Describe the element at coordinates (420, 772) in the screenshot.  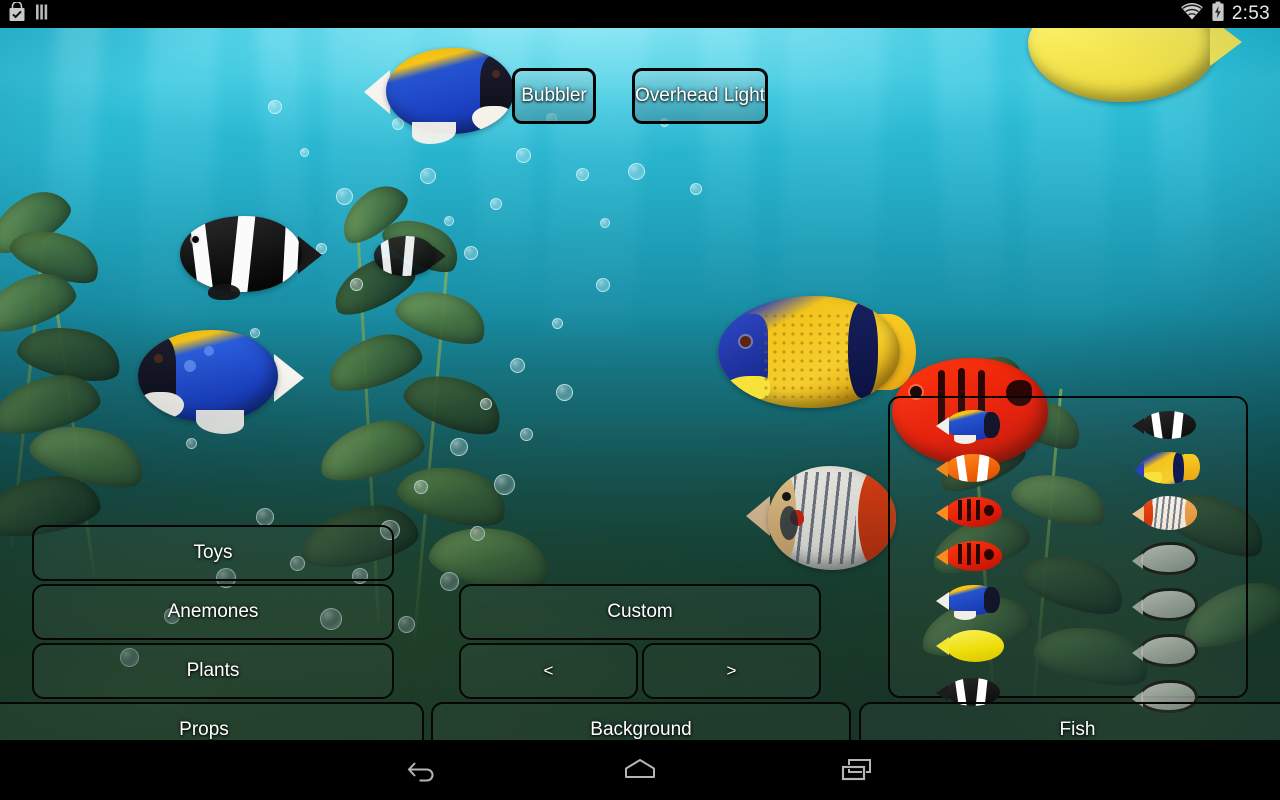
I see `back-arrow-icon` at that location.